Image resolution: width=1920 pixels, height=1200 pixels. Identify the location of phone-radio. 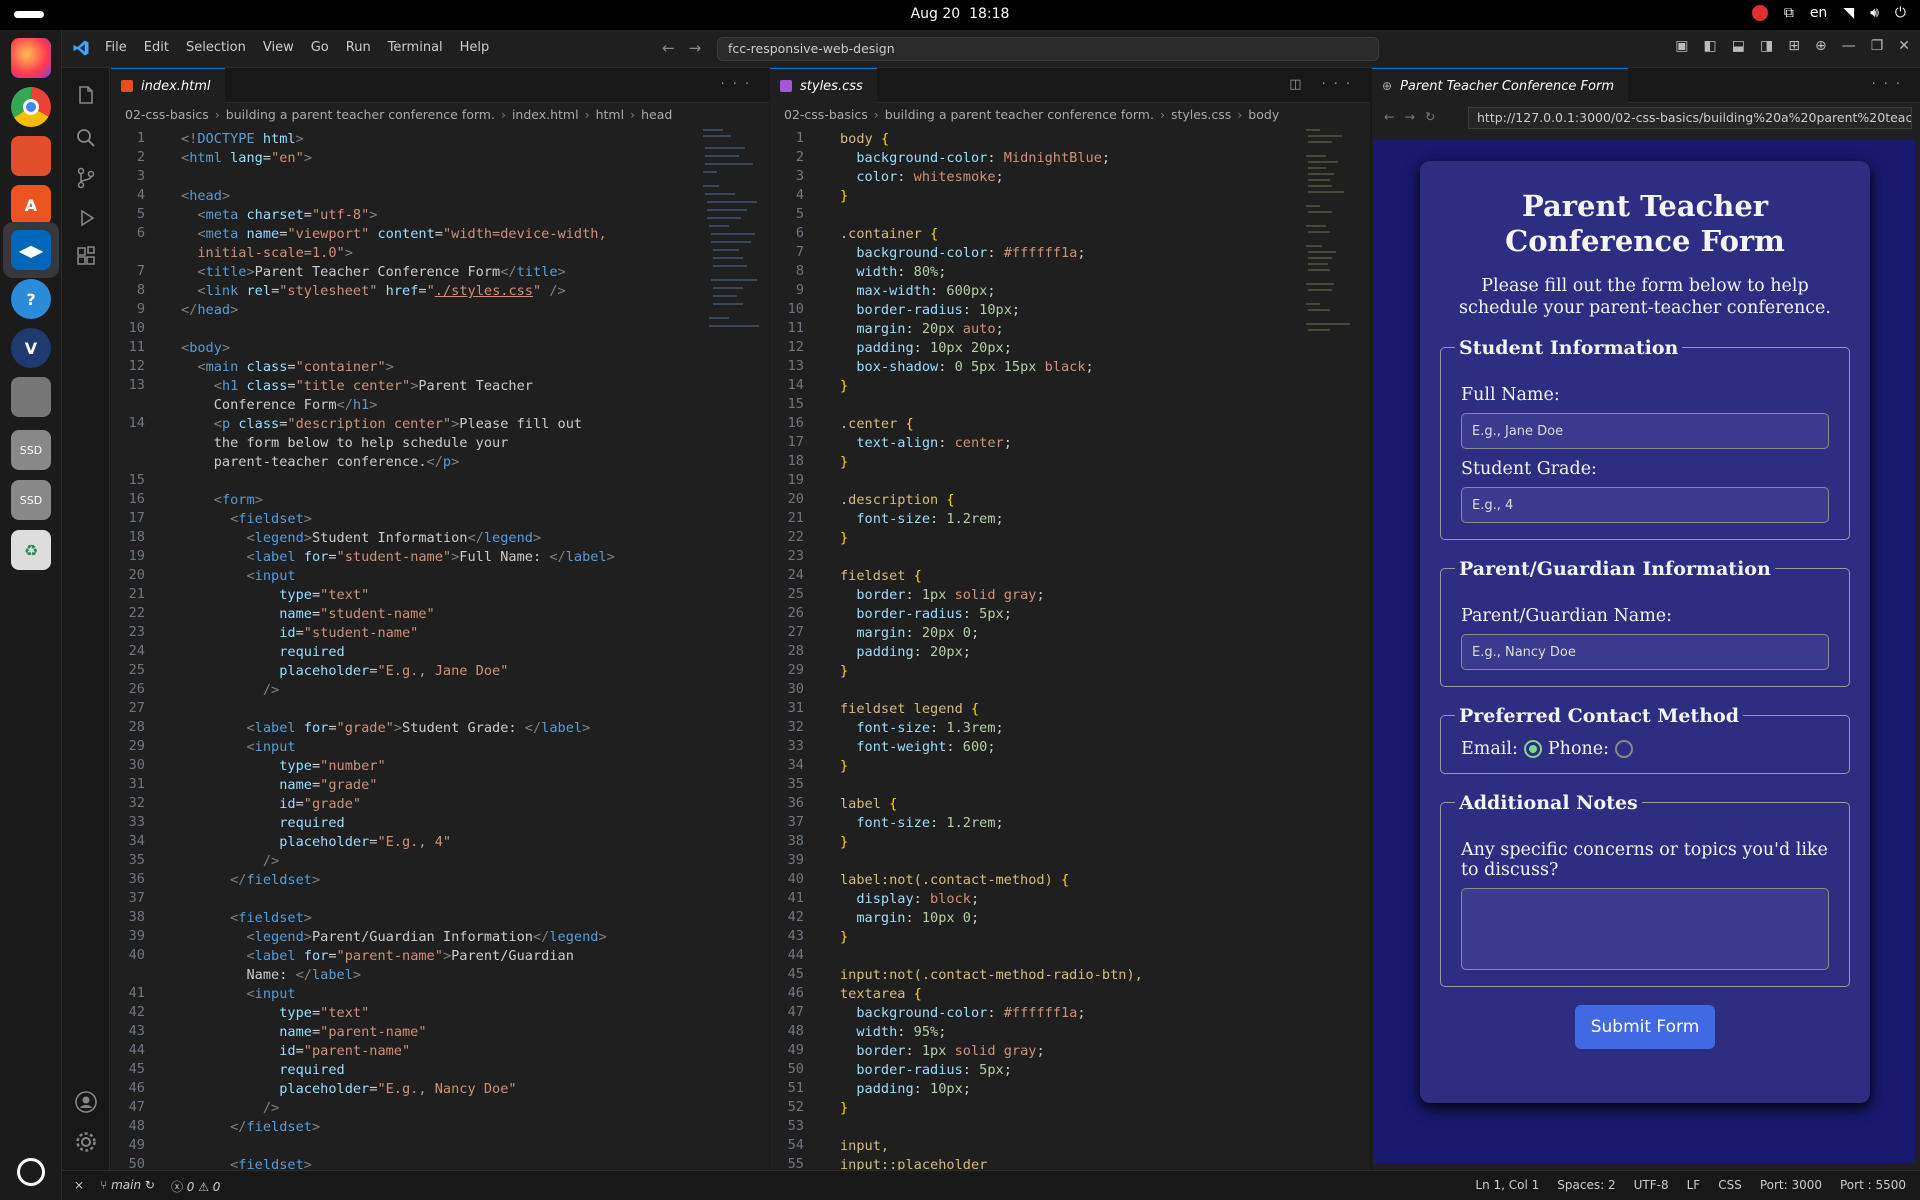
(1624, 749).